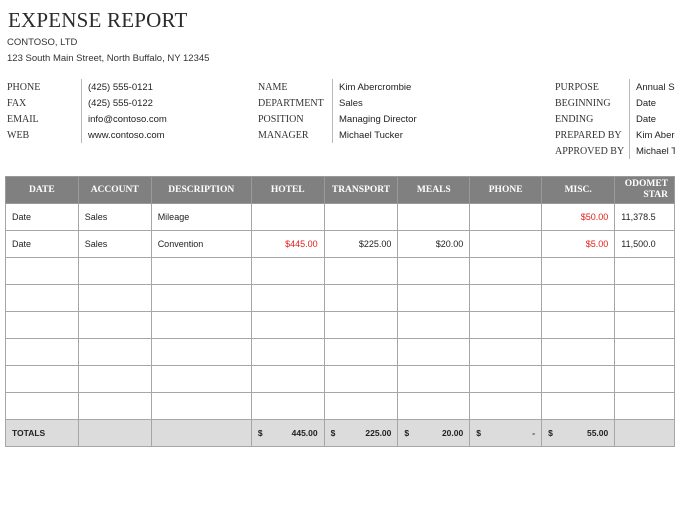  I want to click on cell-hotel: $445.00, so click(287, 244).